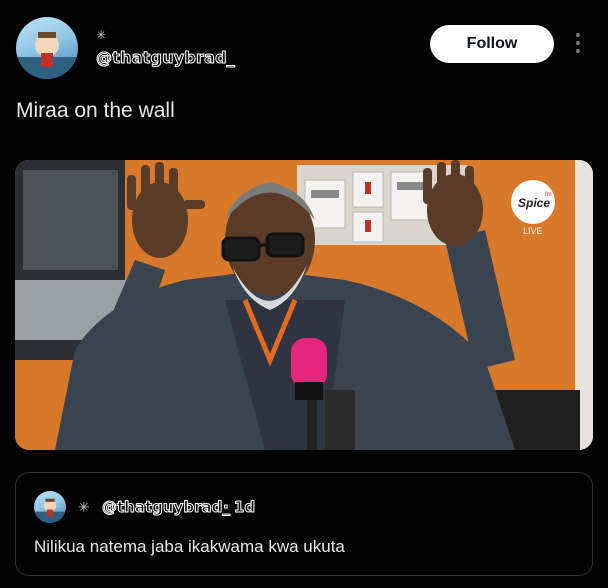  Describe the element at coordinates (47, 48) in the screenshot. I see `author-avatar` at that location.